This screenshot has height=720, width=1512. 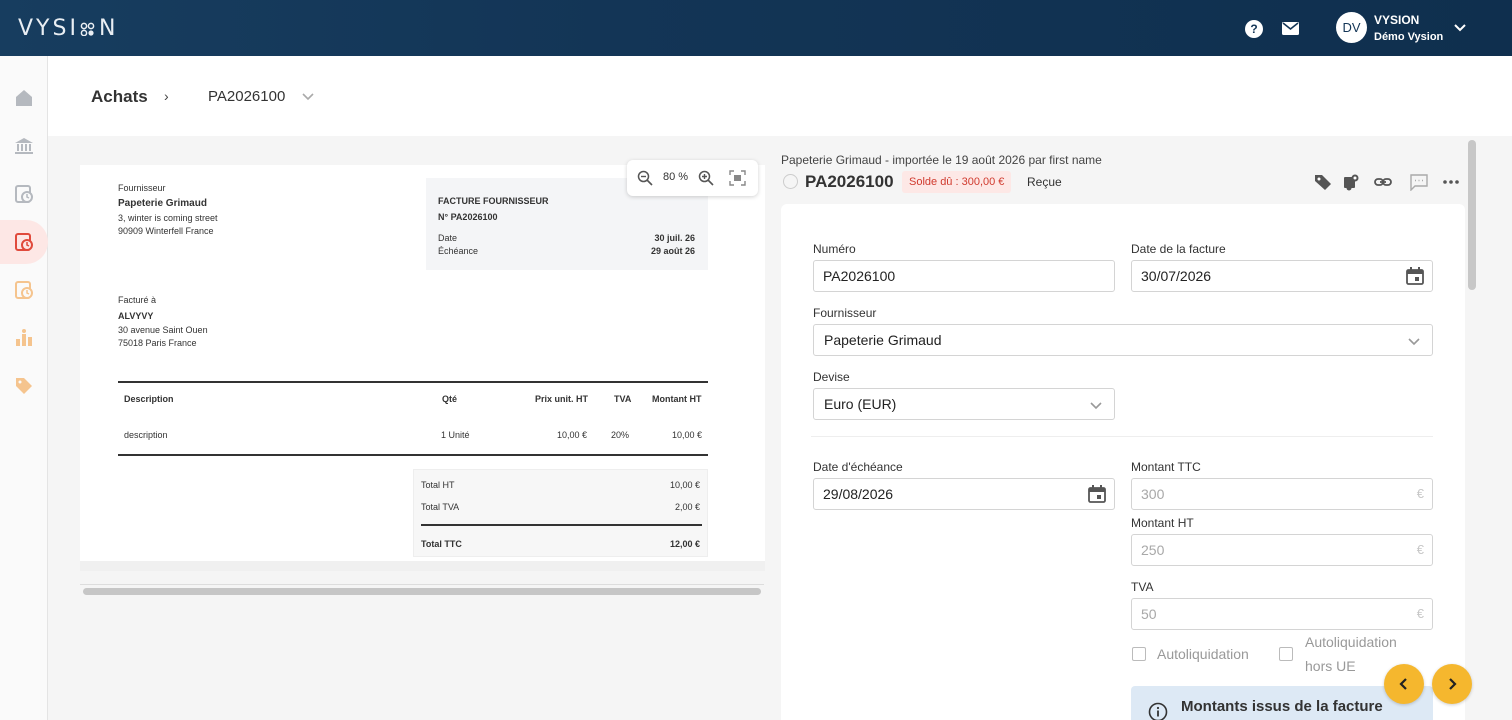 I want to click on sidebar-item-purchases, so click(x=24, y=242).